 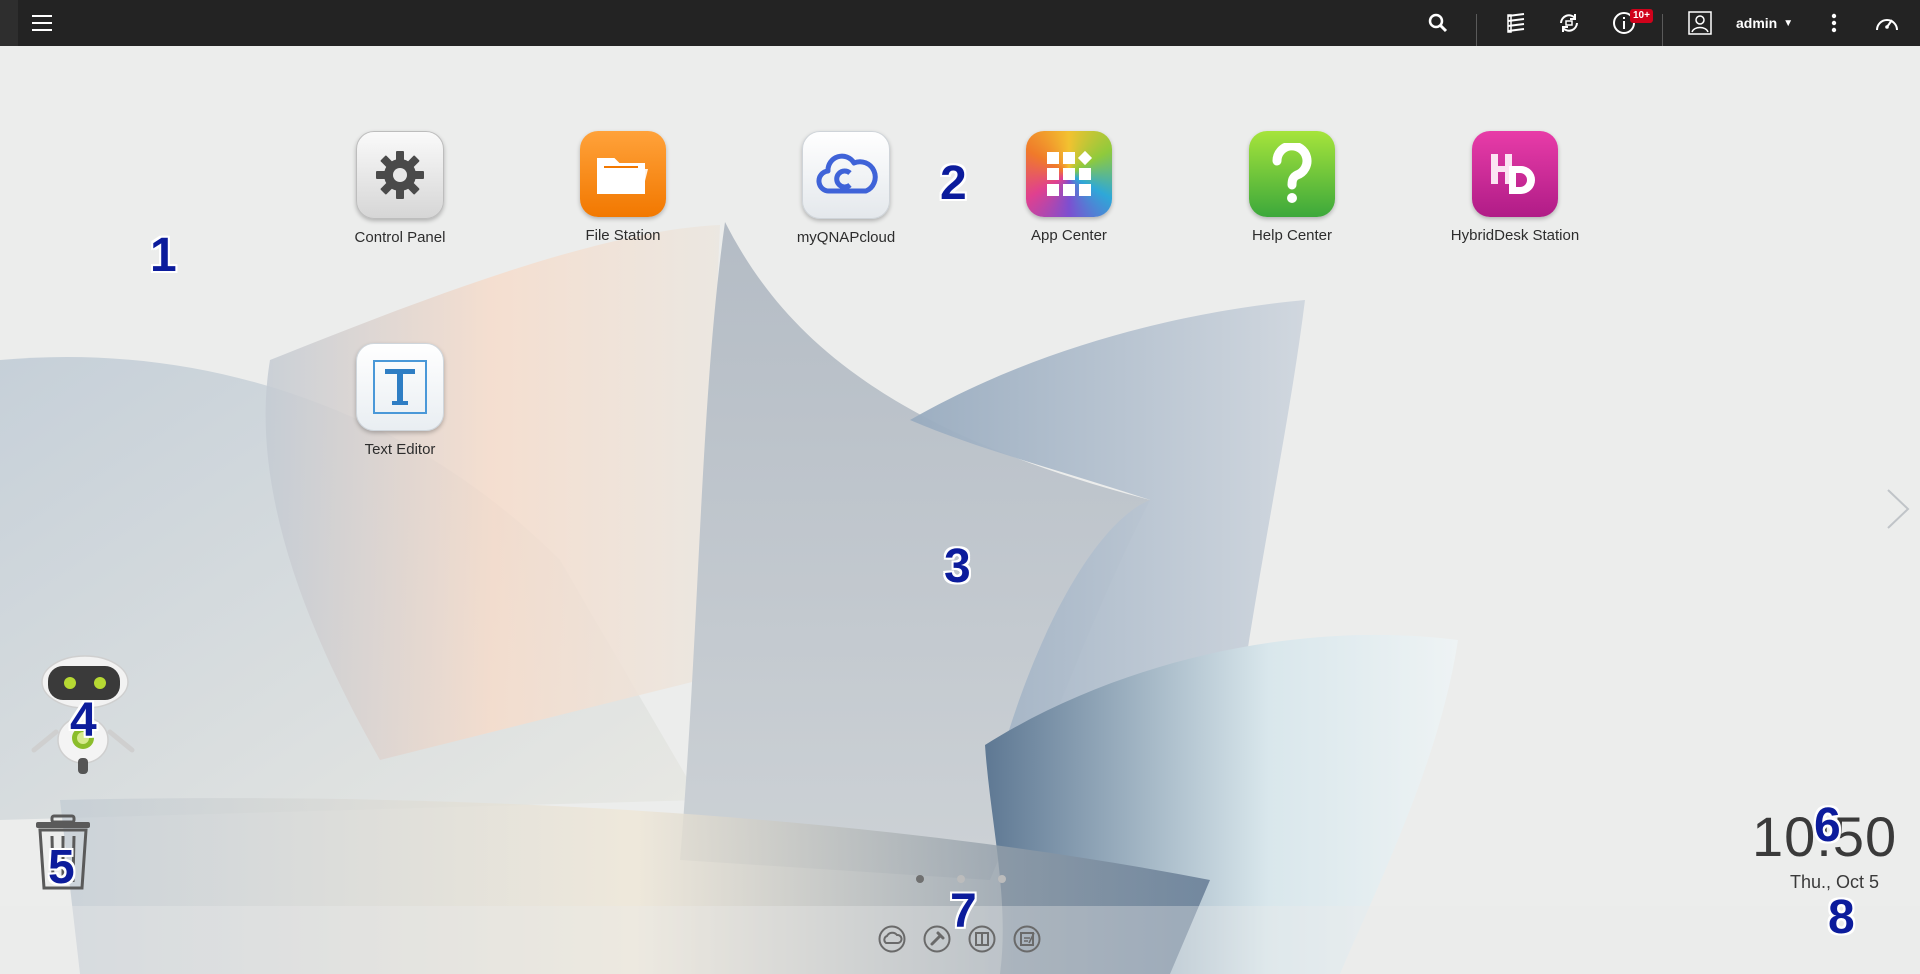 I want to click on main-menu-button, so click(x=42, y=23).